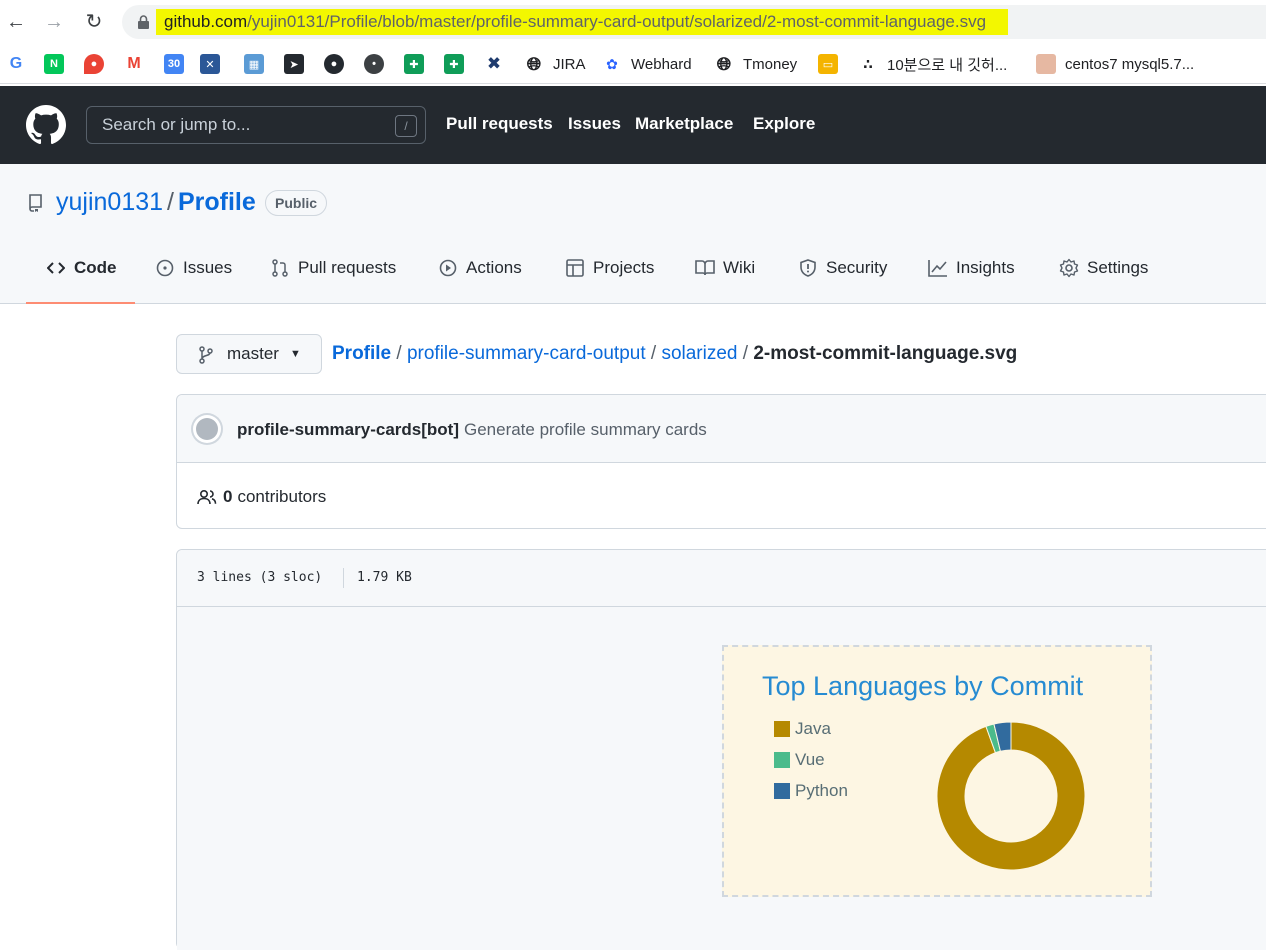 This screenshot has height=950, width=1266. Describe the element at coordinates (207, 429) in the screenshot. I see `avatar` at that location.